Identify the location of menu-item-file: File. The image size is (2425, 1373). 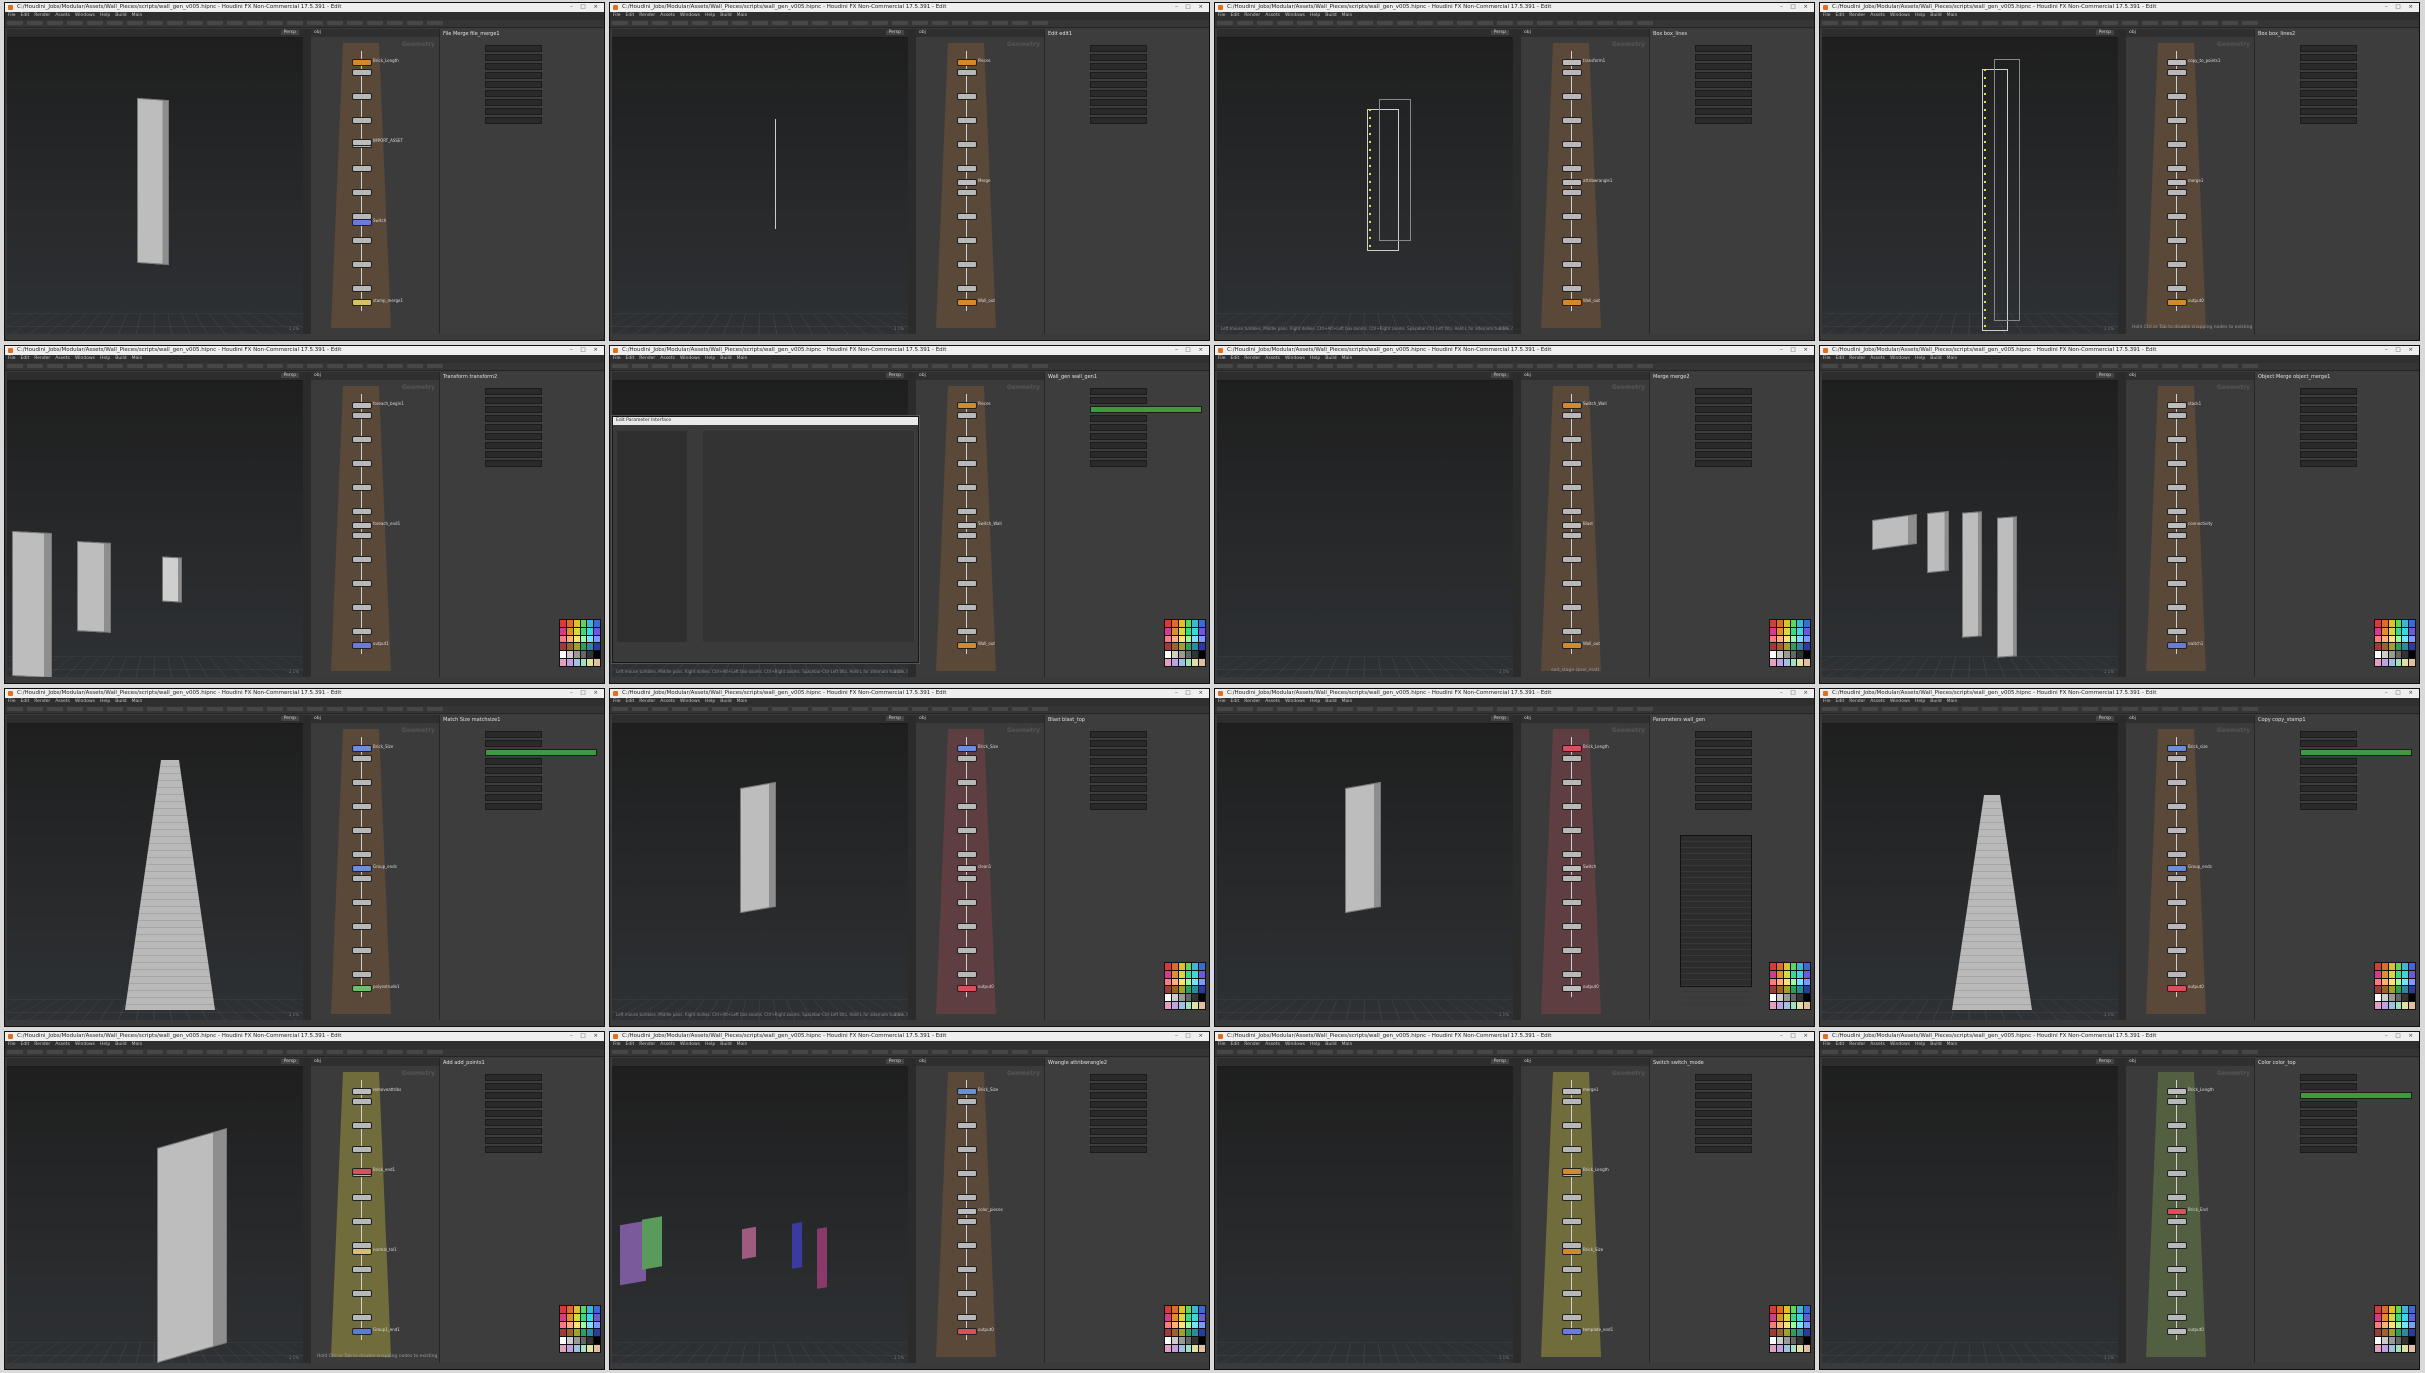
(1827, 358).